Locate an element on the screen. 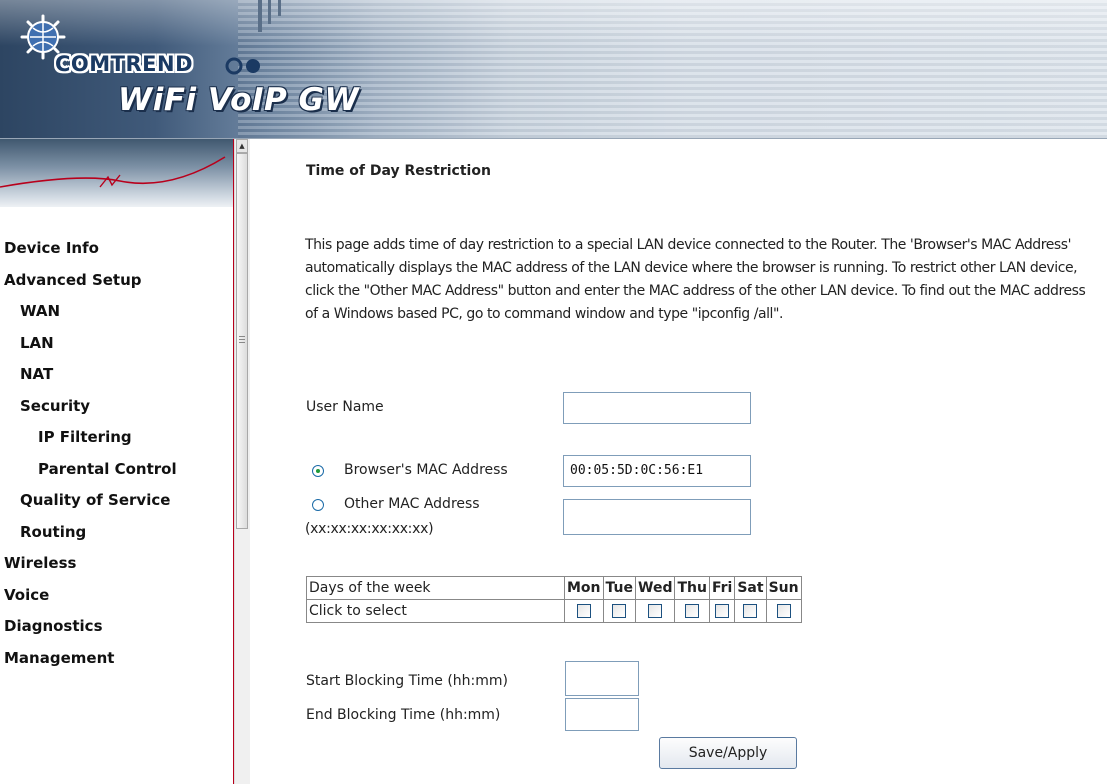 This screenshot has width=1107, height=784. day-cell-sun is located at coordinates (783, 611).